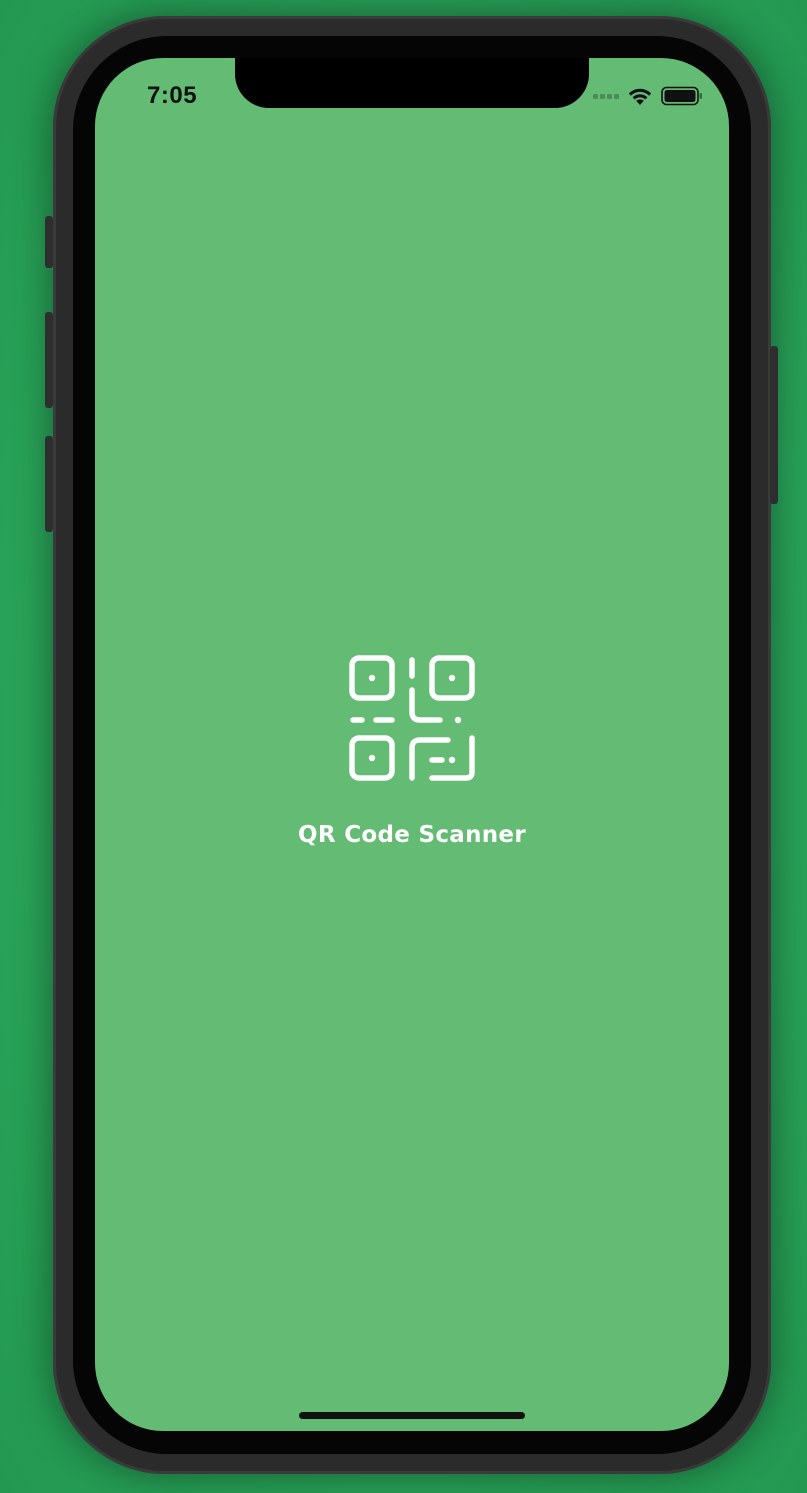 This screenshot has width=807, height=1493. I want to click on wifi-icon, so click(640, 96).